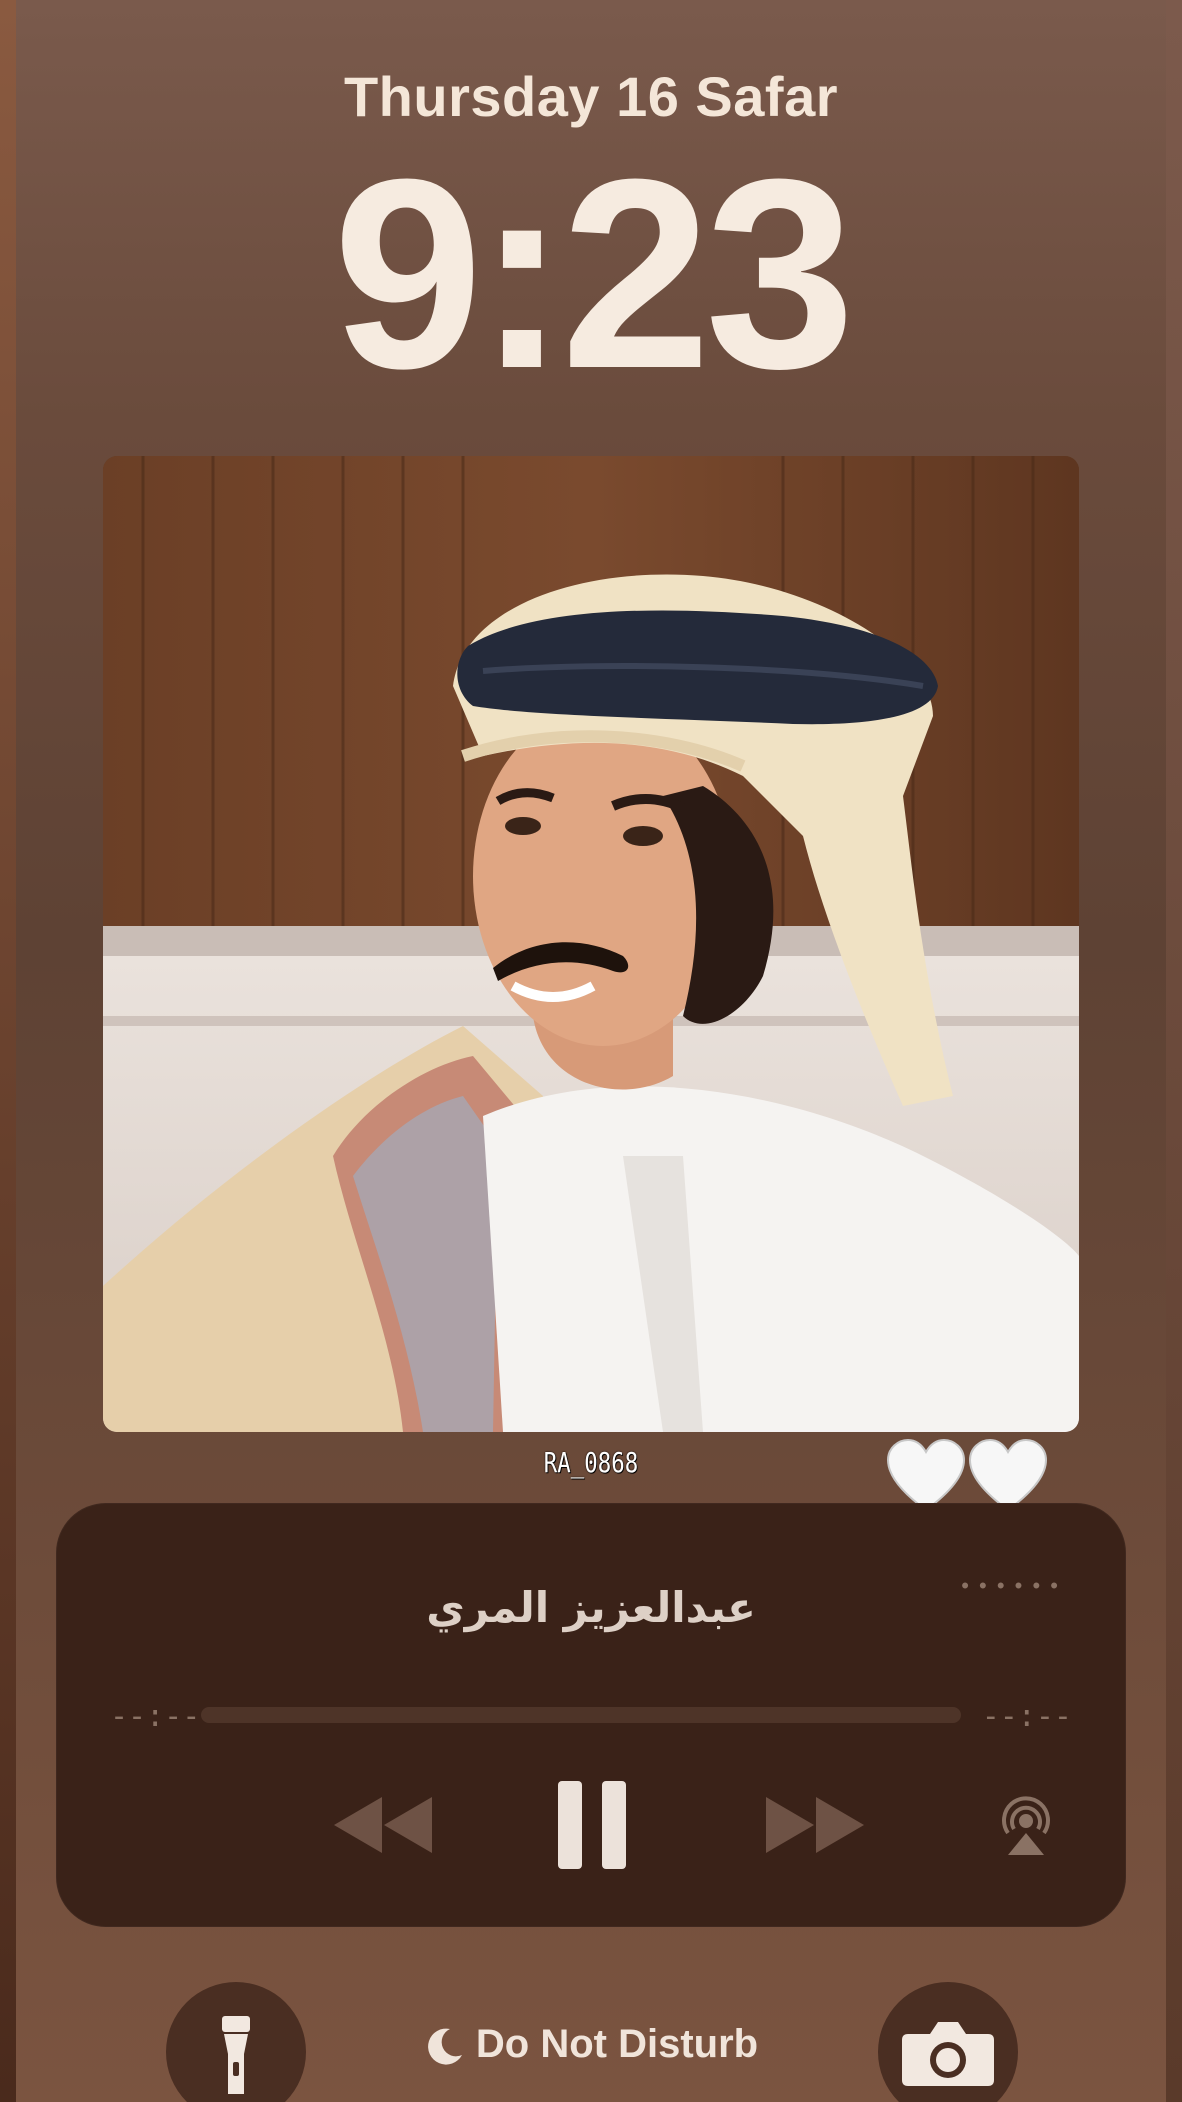 This screenshot has width=1182, height=2102. Describe the element at coordinates (617, 2044) in the screenshot. I see `focus-label: Do Not Disturb` at that location.